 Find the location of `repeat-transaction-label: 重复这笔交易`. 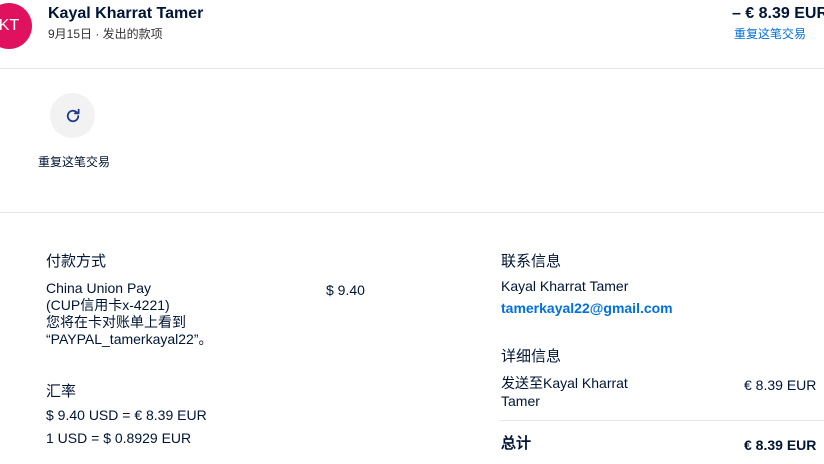

repeat-transaction-label: 重复这笔交易 is located at coordinates (74, 162).